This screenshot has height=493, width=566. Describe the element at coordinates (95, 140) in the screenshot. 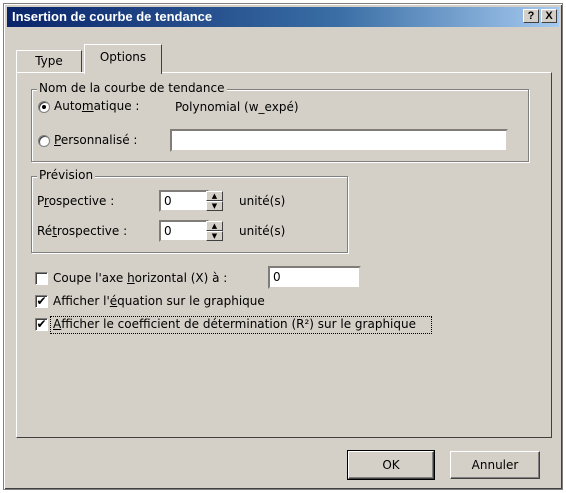

I see `custom-label: Personnalisé :` at that location.